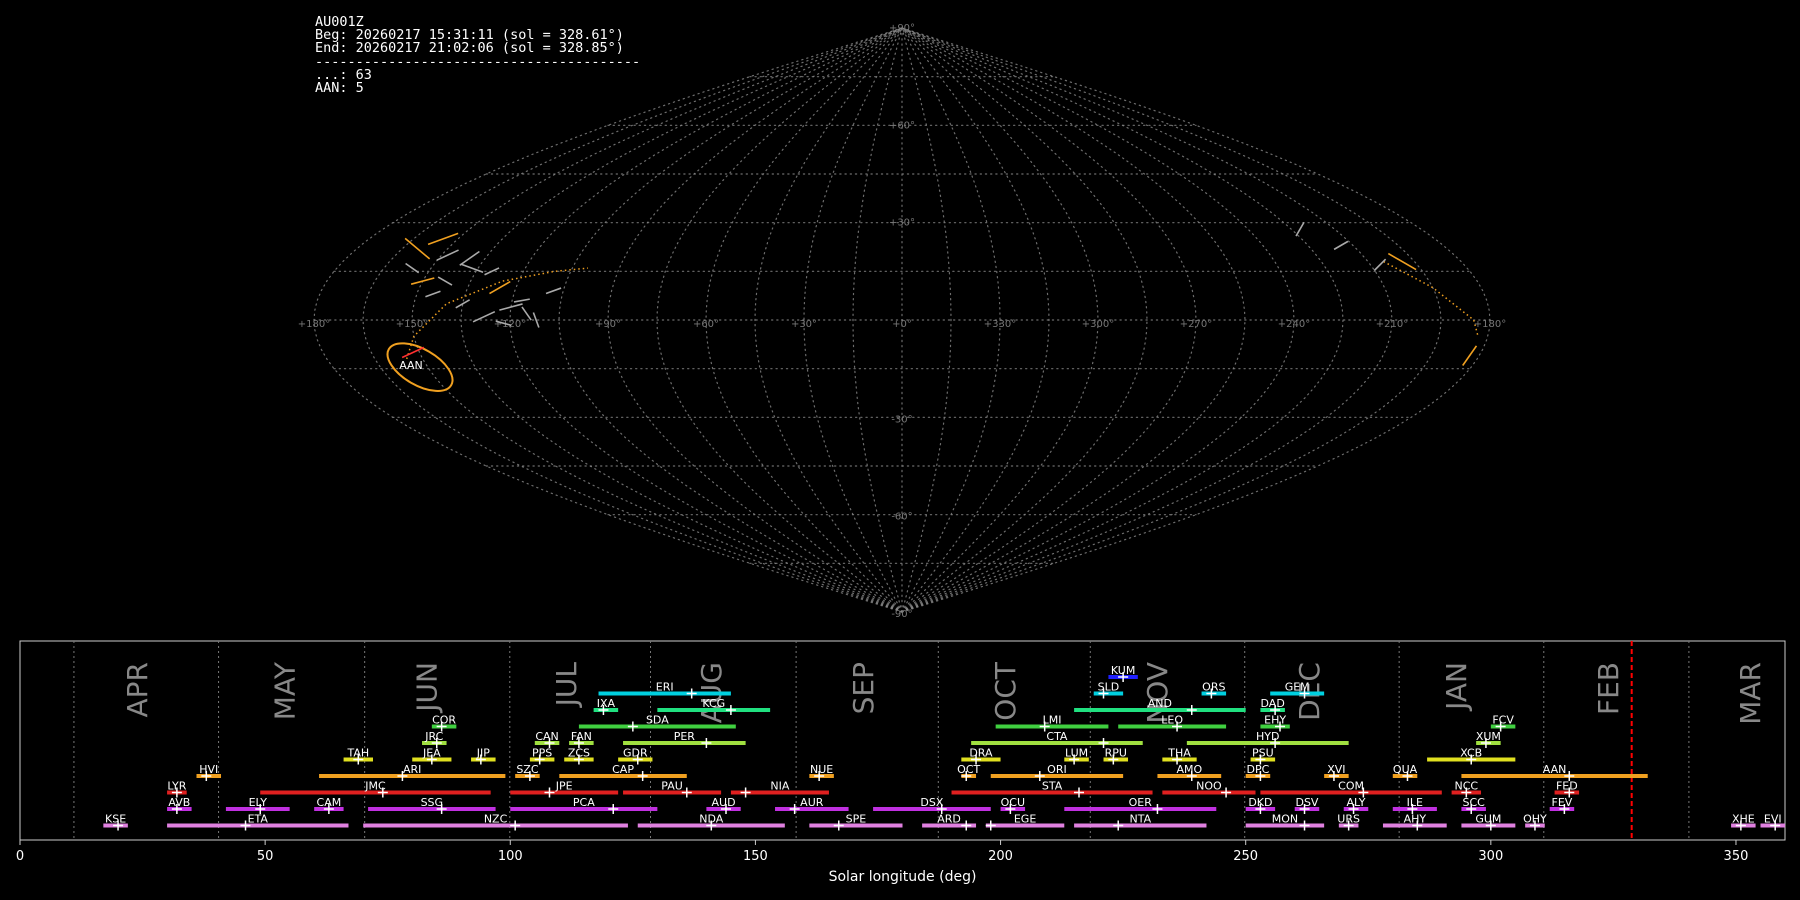  What do you see at coordinates (1415, 819) in the screenshot?
I see `shower-code: AHY` at bounding box center [1415, 819].